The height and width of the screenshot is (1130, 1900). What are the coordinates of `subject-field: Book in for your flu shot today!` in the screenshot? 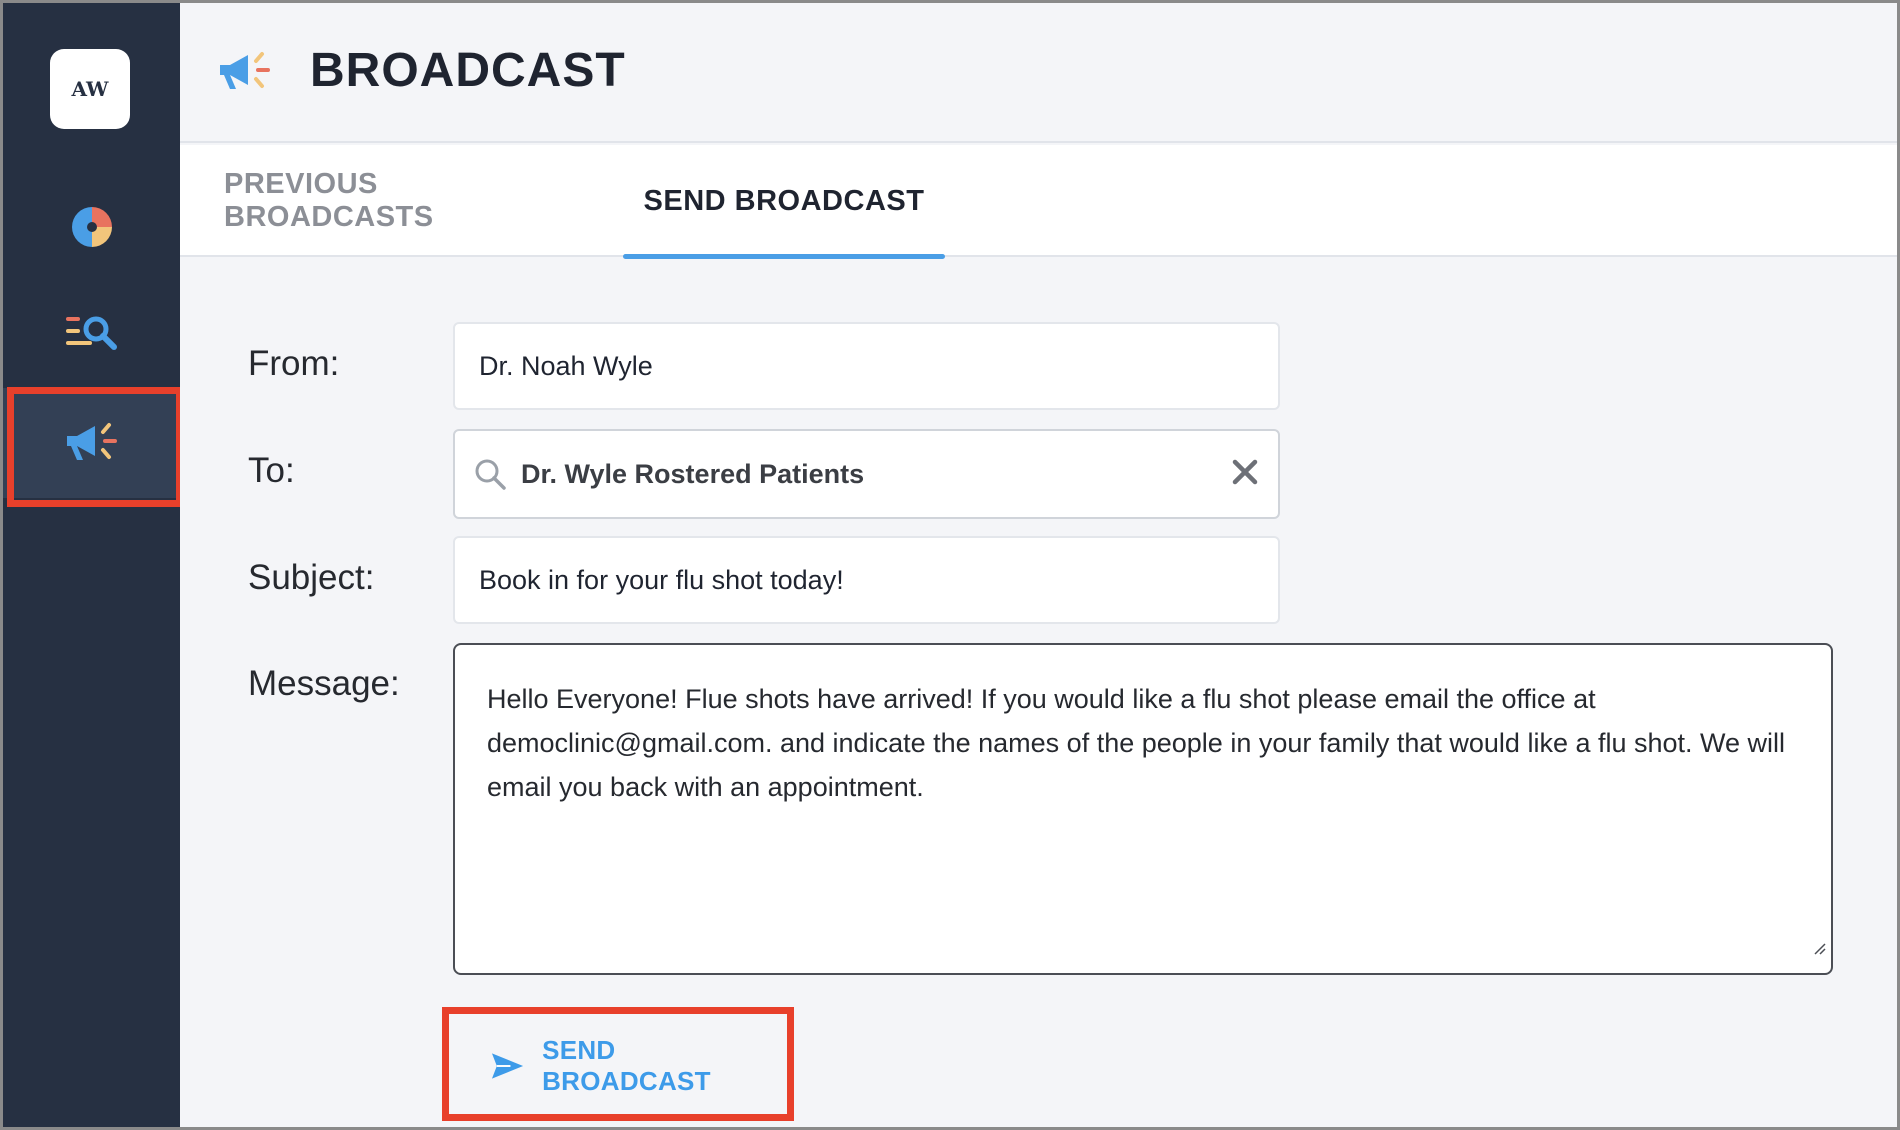 It's located at (866, 580).